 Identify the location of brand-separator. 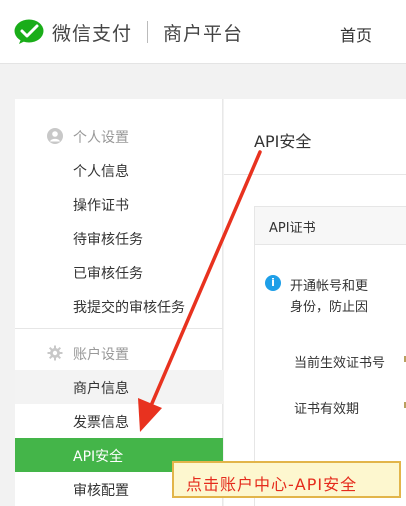
(147, 32).